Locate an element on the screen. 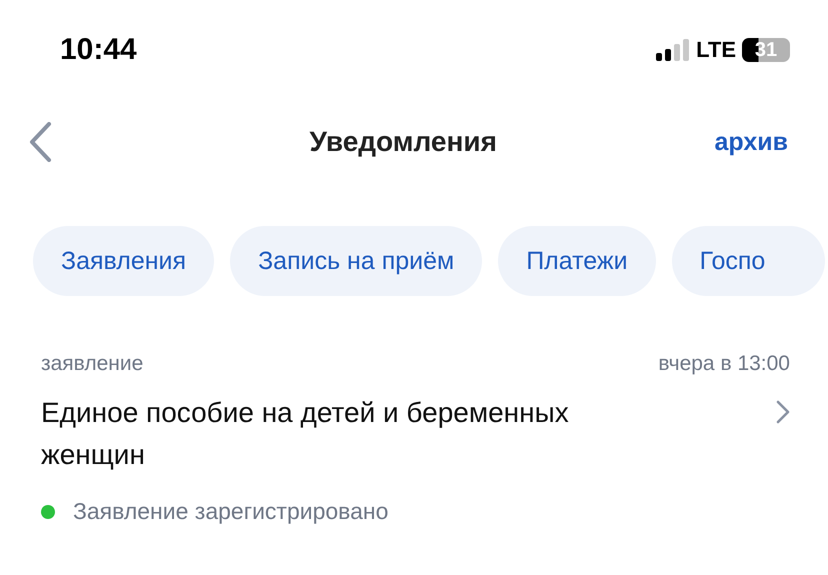 Image resolution: width=828 pixels, height=575 pixels. chevron-icon is located at coordinates (783, 412).